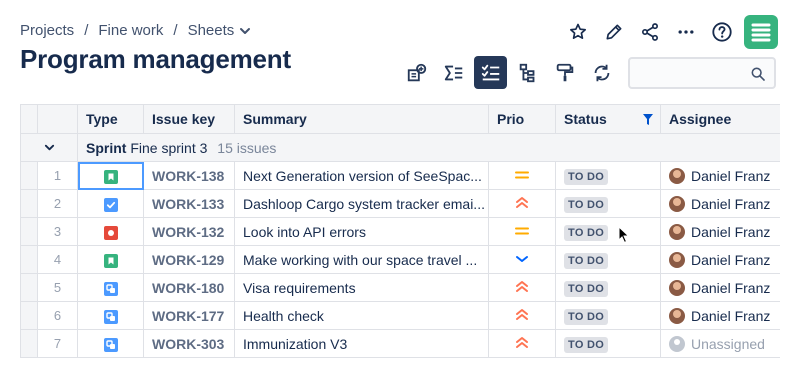 The height and width of the screenshot is (366, 800). I want to click on summary-cell: Health check, so click(361, 315).